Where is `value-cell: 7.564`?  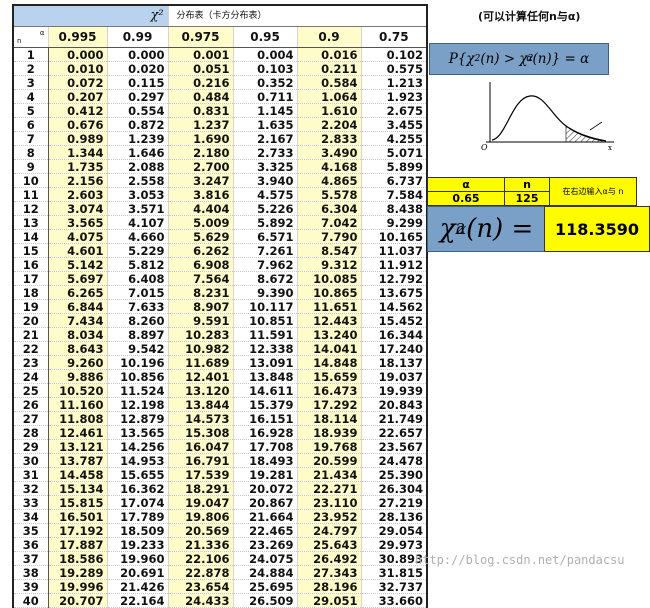 value-cell: 7.564 is located at coordinates (201, 278).